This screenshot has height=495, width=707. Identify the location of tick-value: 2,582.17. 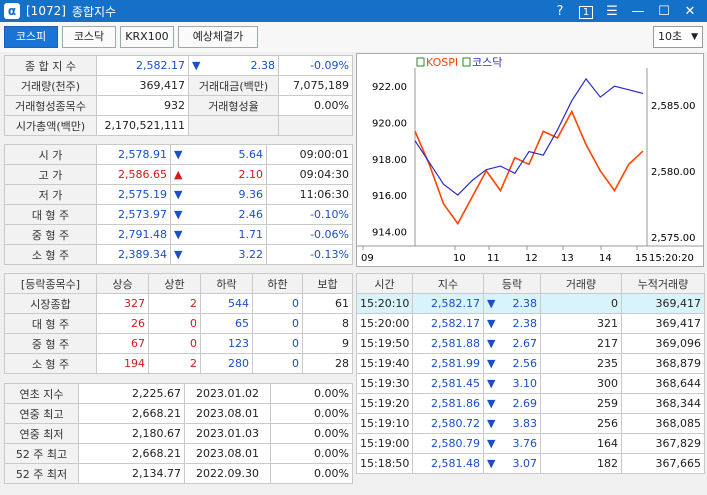
(448, 303).